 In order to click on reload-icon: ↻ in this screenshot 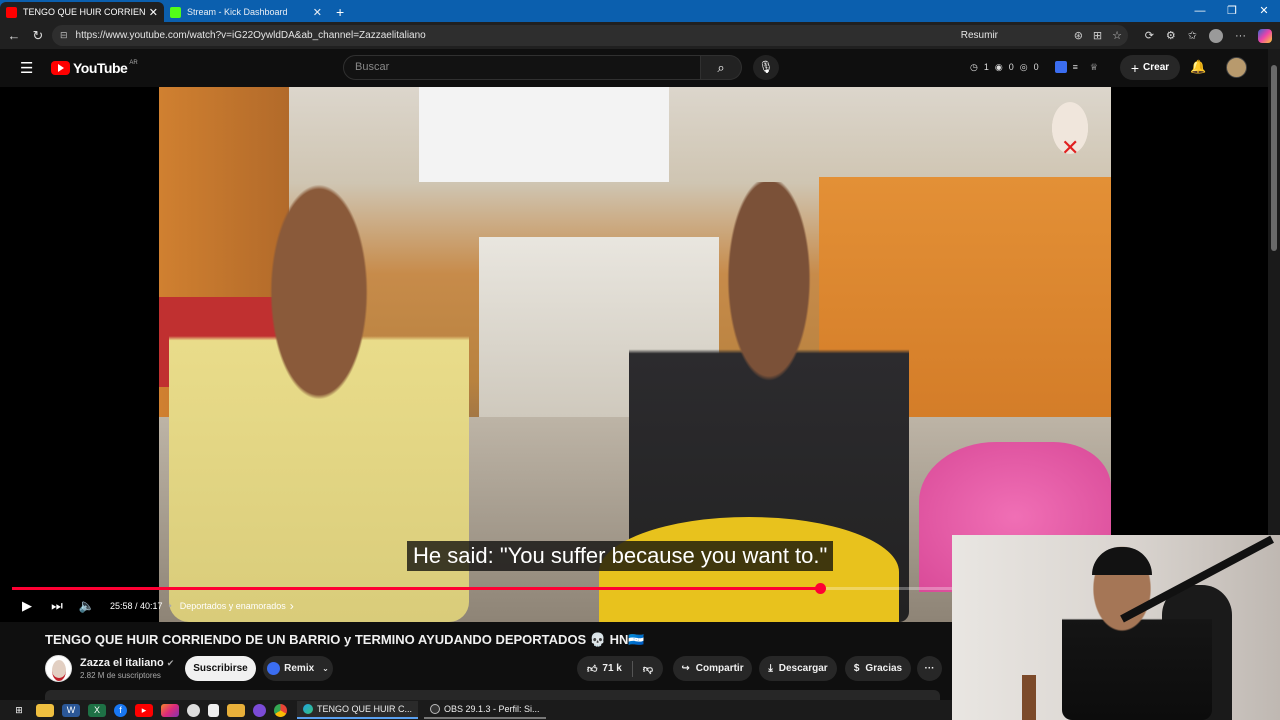, I will do `click(38, 36)`.